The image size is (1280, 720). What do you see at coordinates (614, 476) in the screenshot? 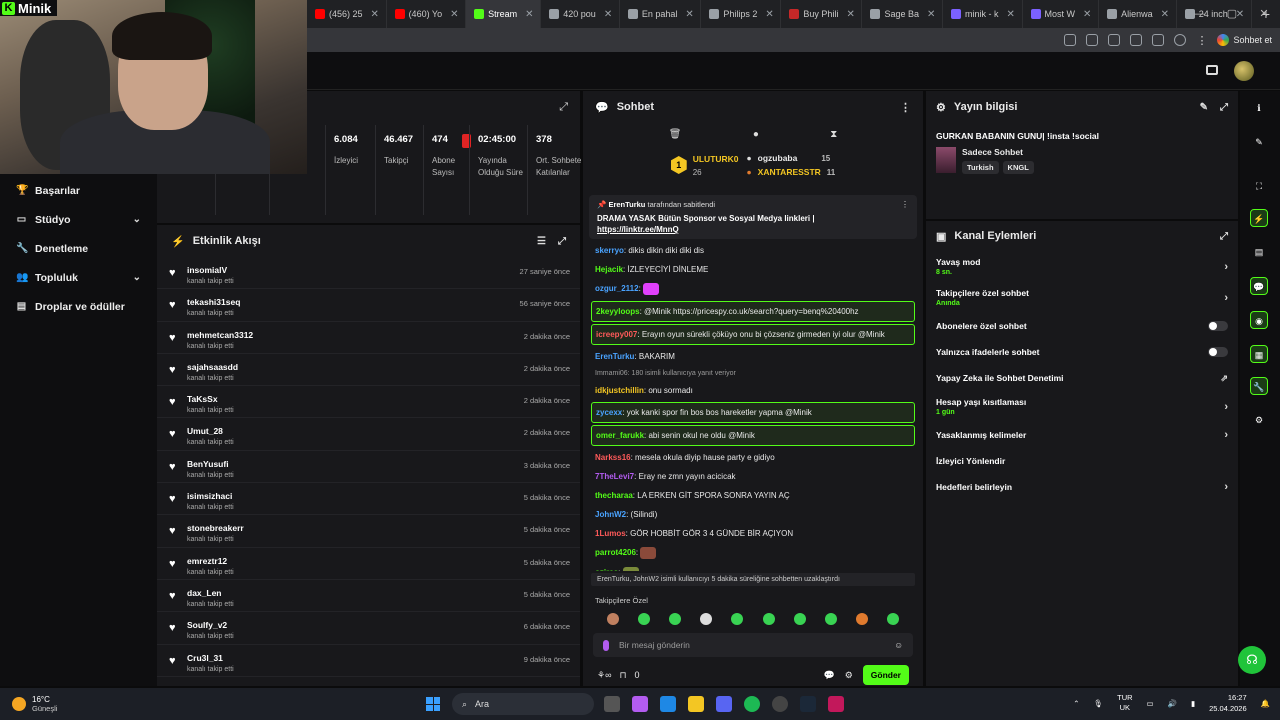
I see `chat-username: 7TheLevi7` at bounding box center [614, 476].